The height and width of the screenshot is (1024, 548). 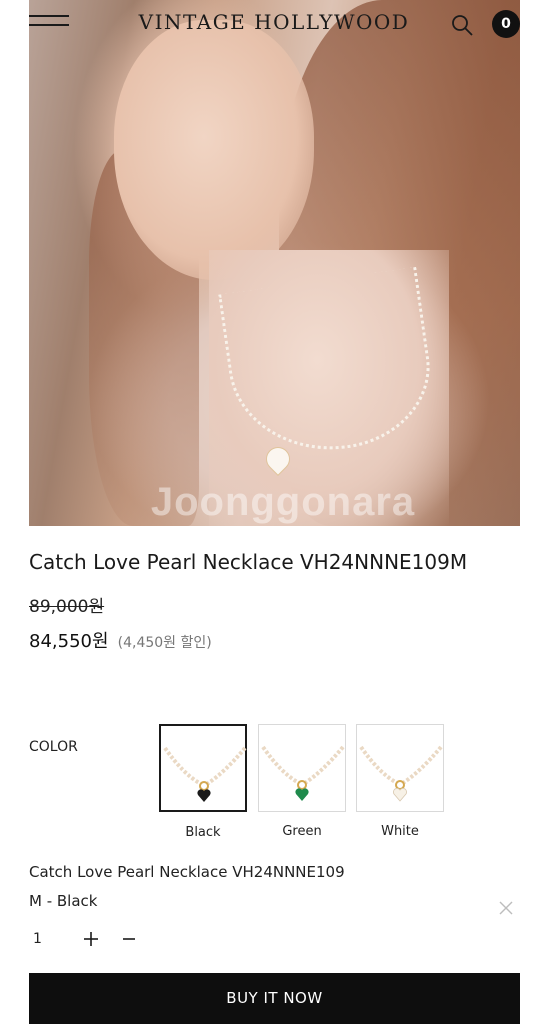 What do you see at coordinates (302, 831) in the screenshot?
I see `color-swatch-label: Green` at bounding box center [302, 831].